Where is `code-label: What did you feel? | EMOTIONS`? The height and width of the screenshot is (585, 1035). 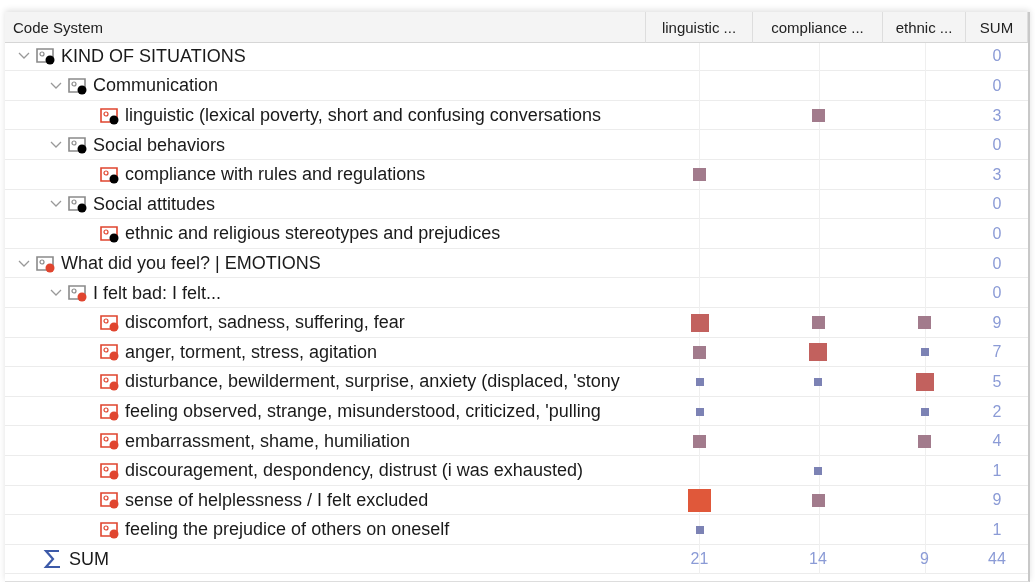
code-label: What did you feel? | EMOTIONS is located at coordinates (191, 264).